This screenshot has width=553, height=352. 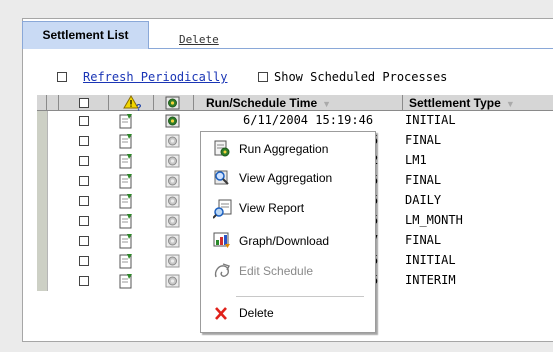 I want to click on header-settlement-type: Settlement Type ▼, so click(x=478, y=103).